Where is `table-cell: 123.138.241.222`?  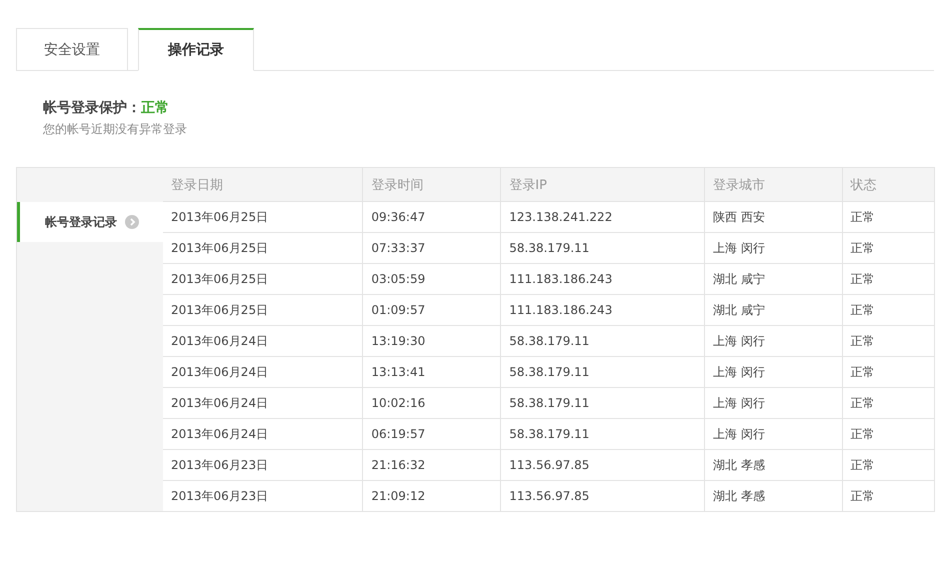
table-cell: 123.138.241.222 is located at coordinates (602, 217).